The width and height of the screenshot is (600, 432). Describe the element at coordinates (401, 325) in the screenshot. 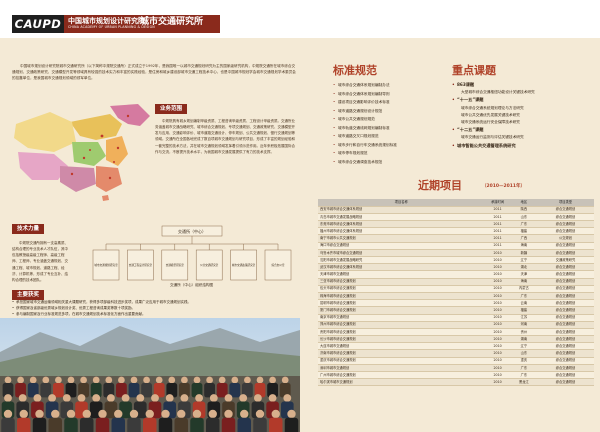

I see `table-cell: 郑州市城市综合交通规划` at that location.